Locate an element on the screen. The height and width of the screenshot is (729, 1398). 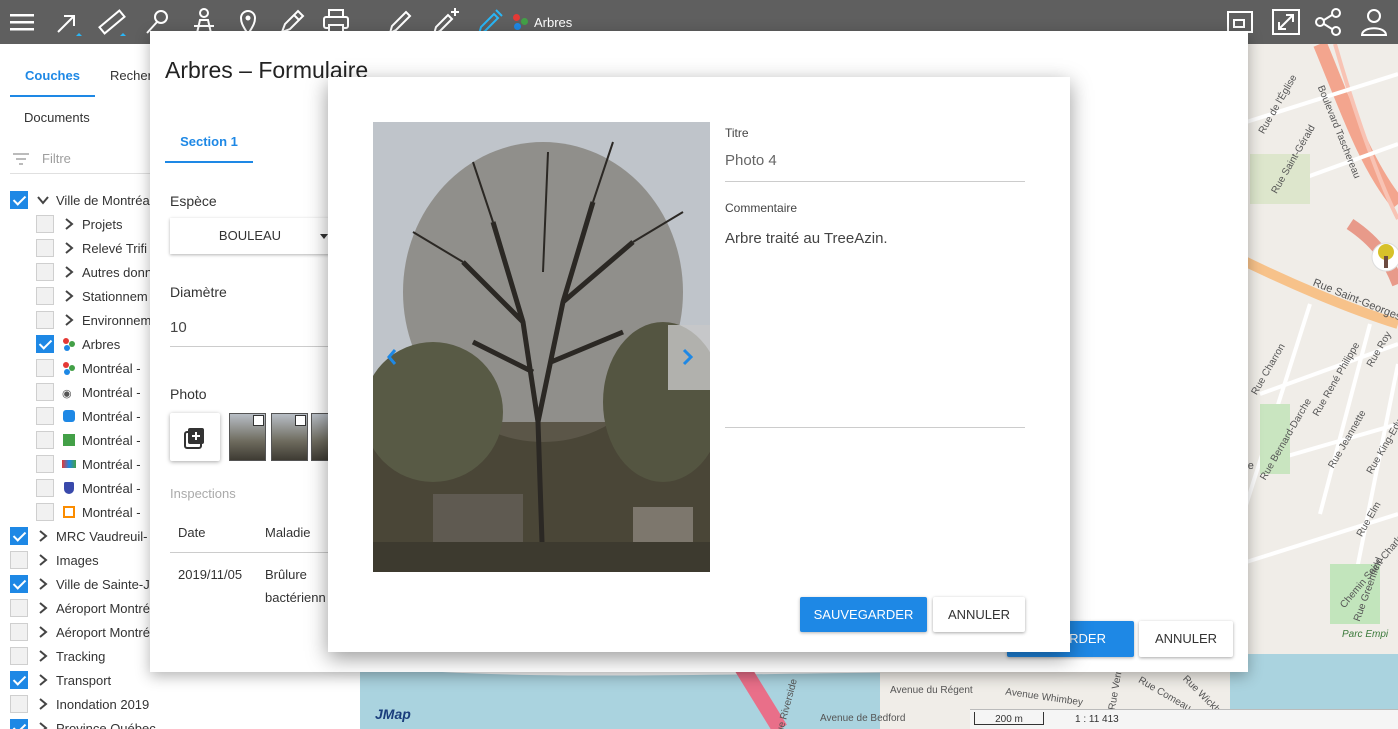
tab-recherche: Recher is located at coordinates (131, 75).